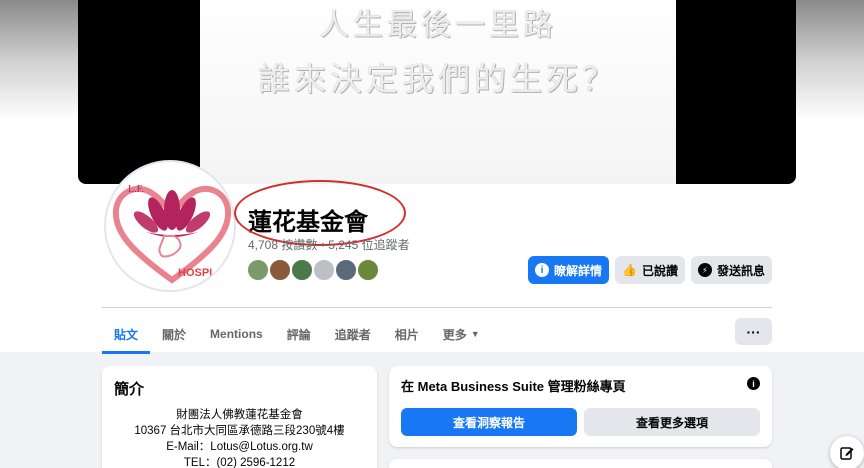 This screenshot has width=864, height=468. Describe the element at coordinates (353, 334) in the screenshot. I see `tab-followers: 追蹤者` at that location.